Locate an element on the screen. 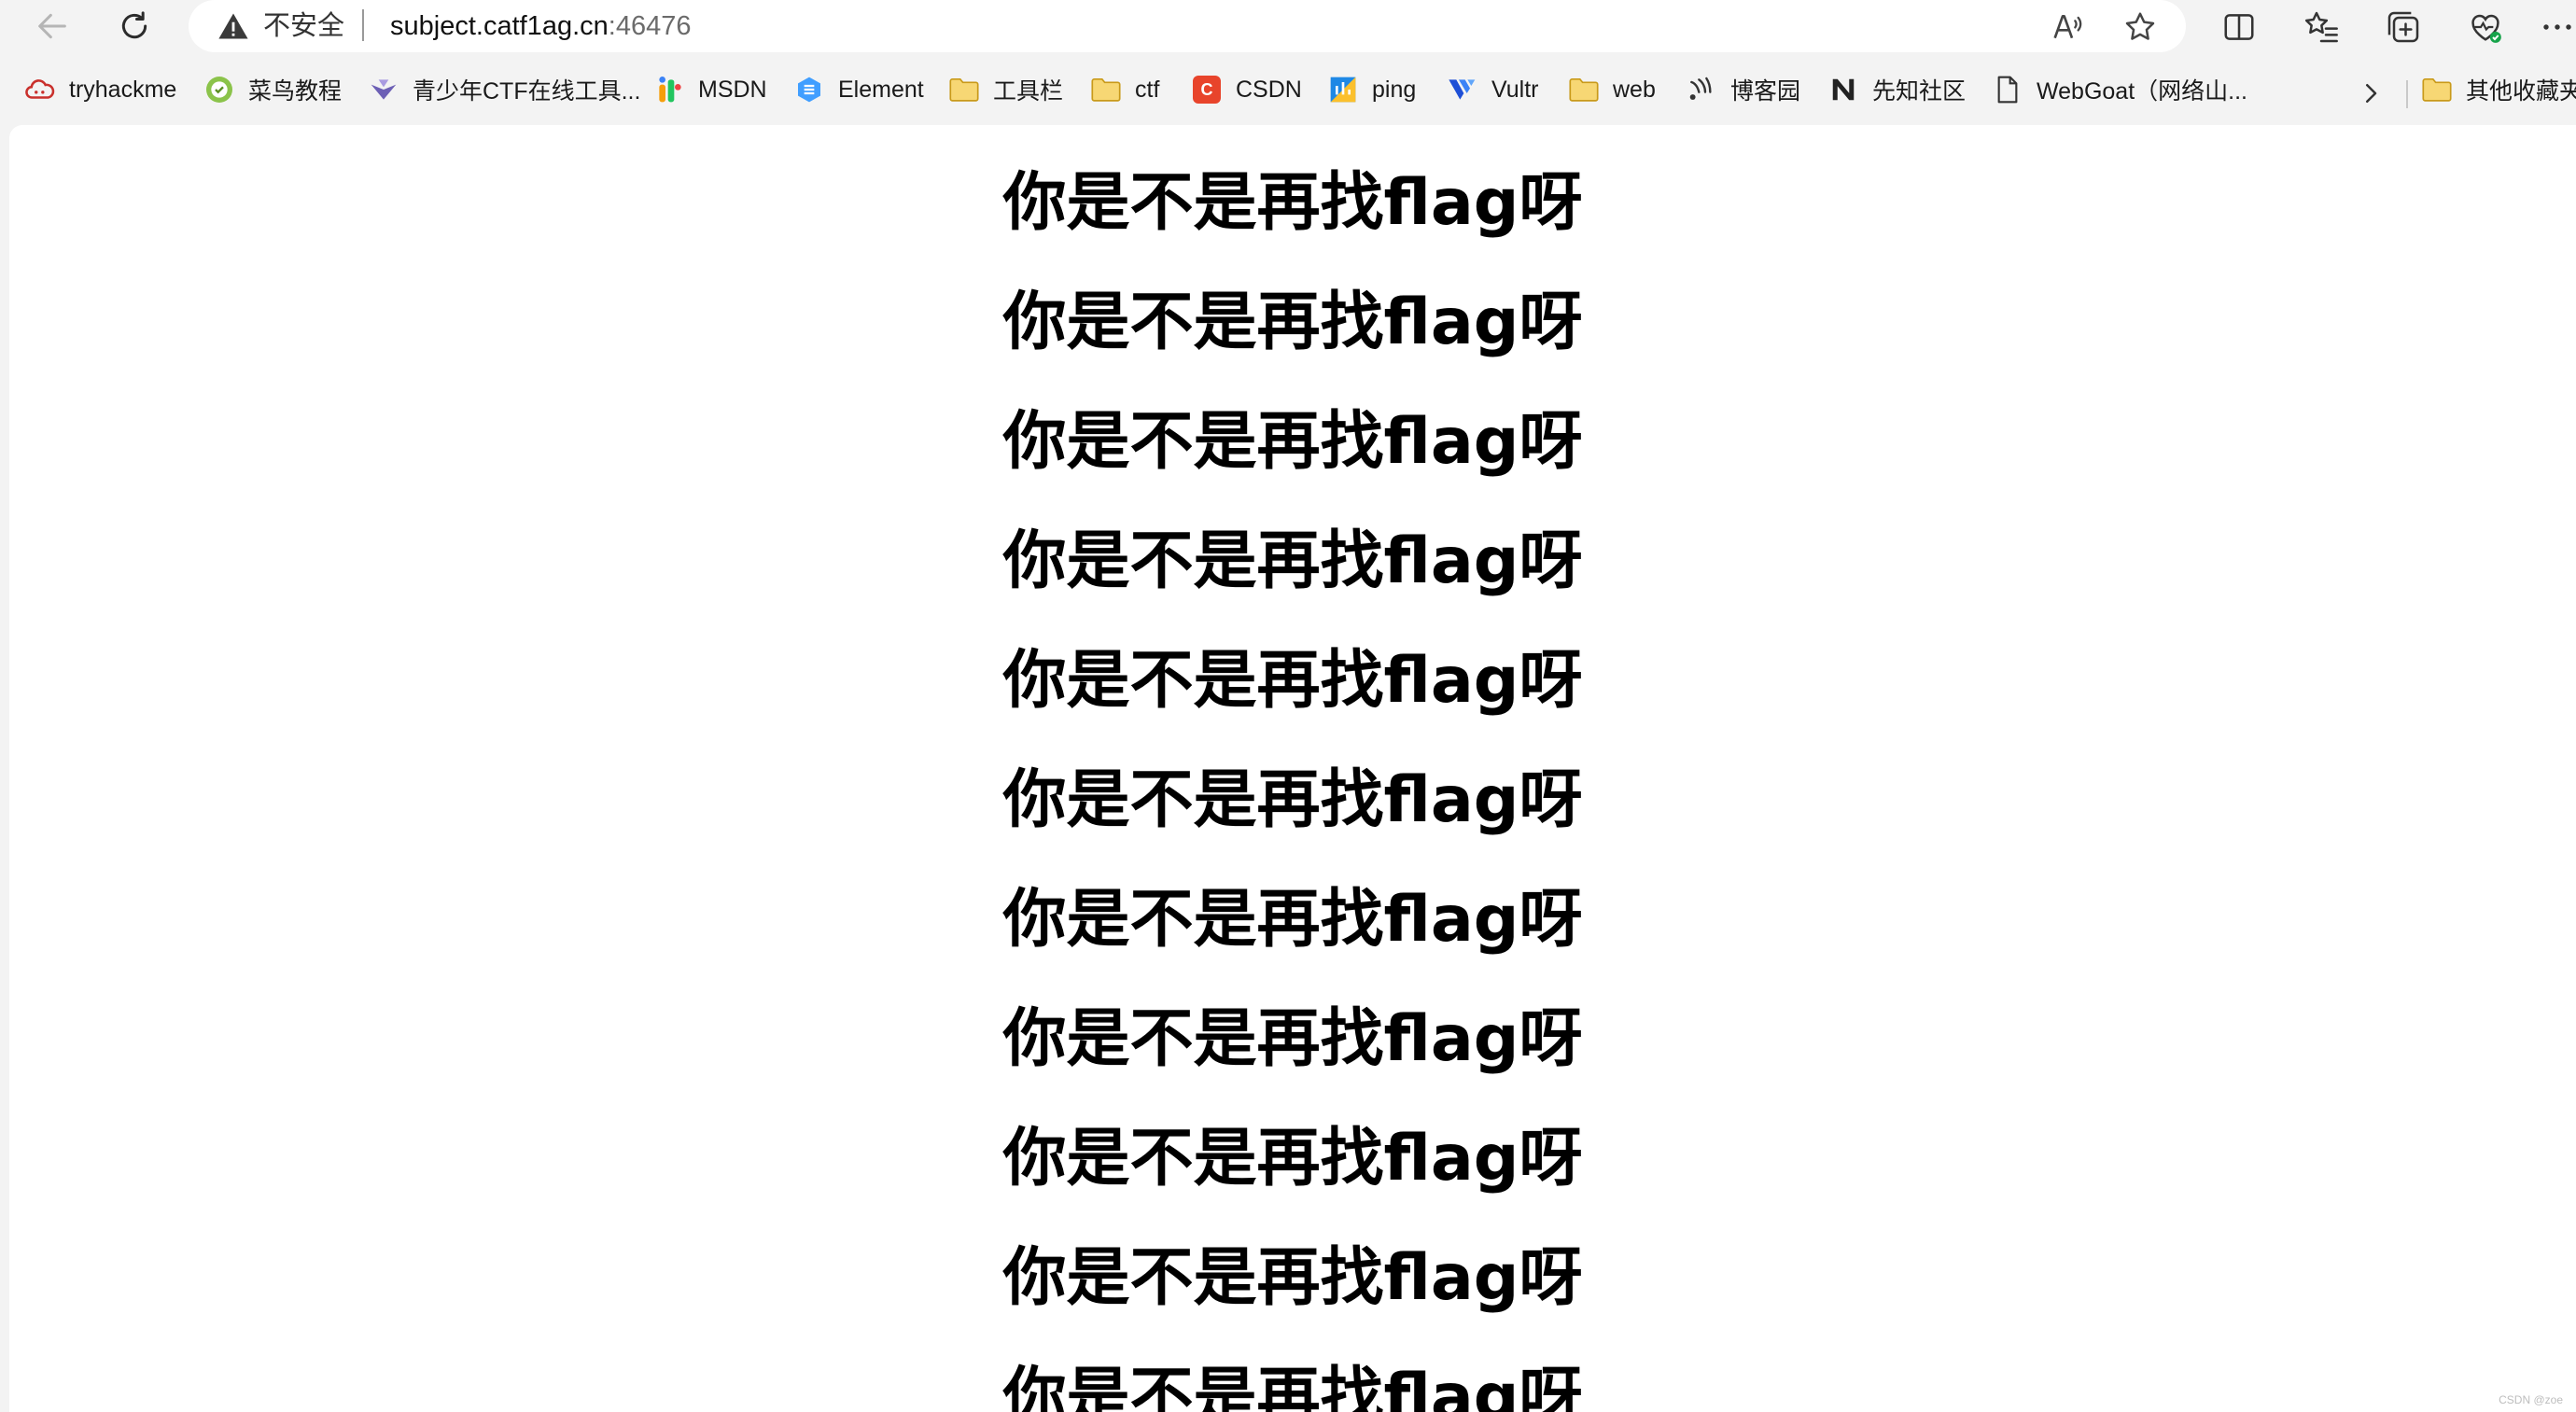 This screenshot has height=1412, width=2576. arrow-left-icon is located at coordinates (52, 26).